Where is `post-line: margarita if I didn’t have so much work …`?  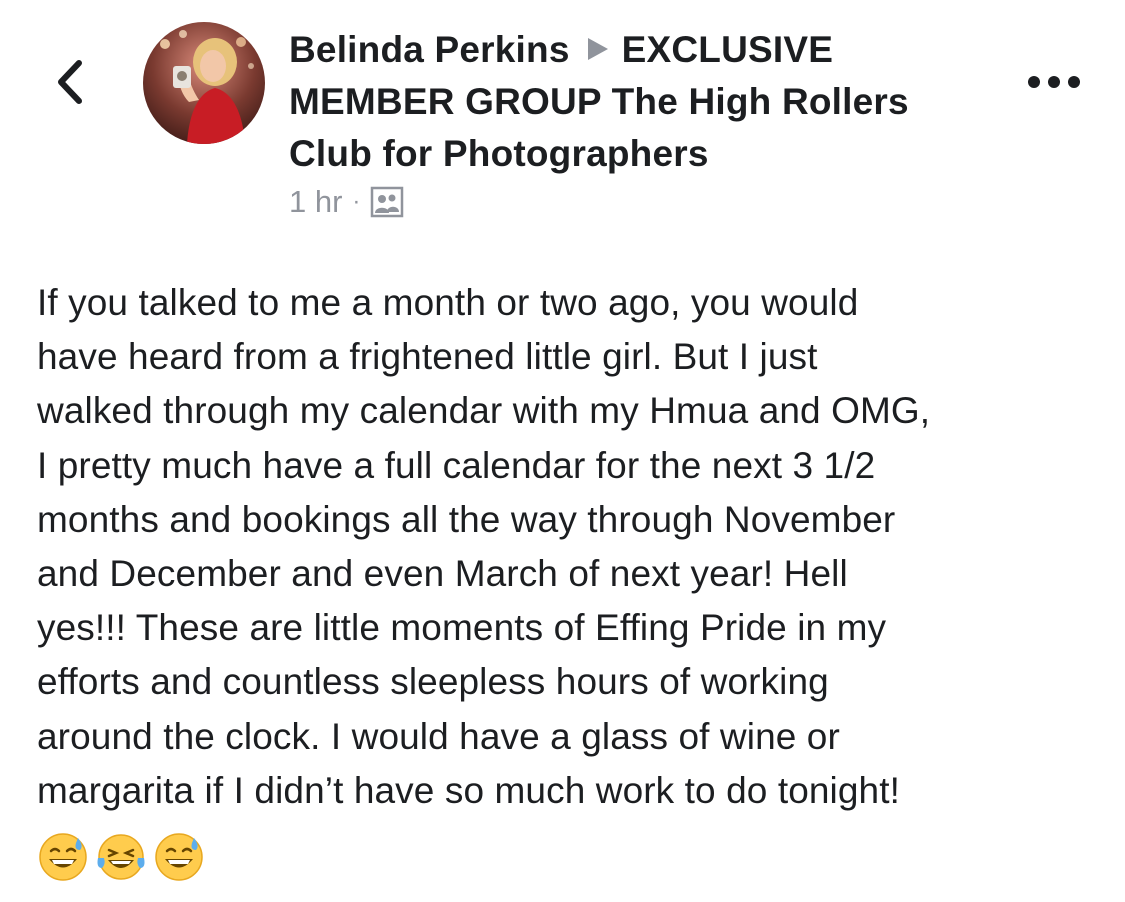 post-line: margarita if I didn’t have so much work … is located at coordinates (468, 790).